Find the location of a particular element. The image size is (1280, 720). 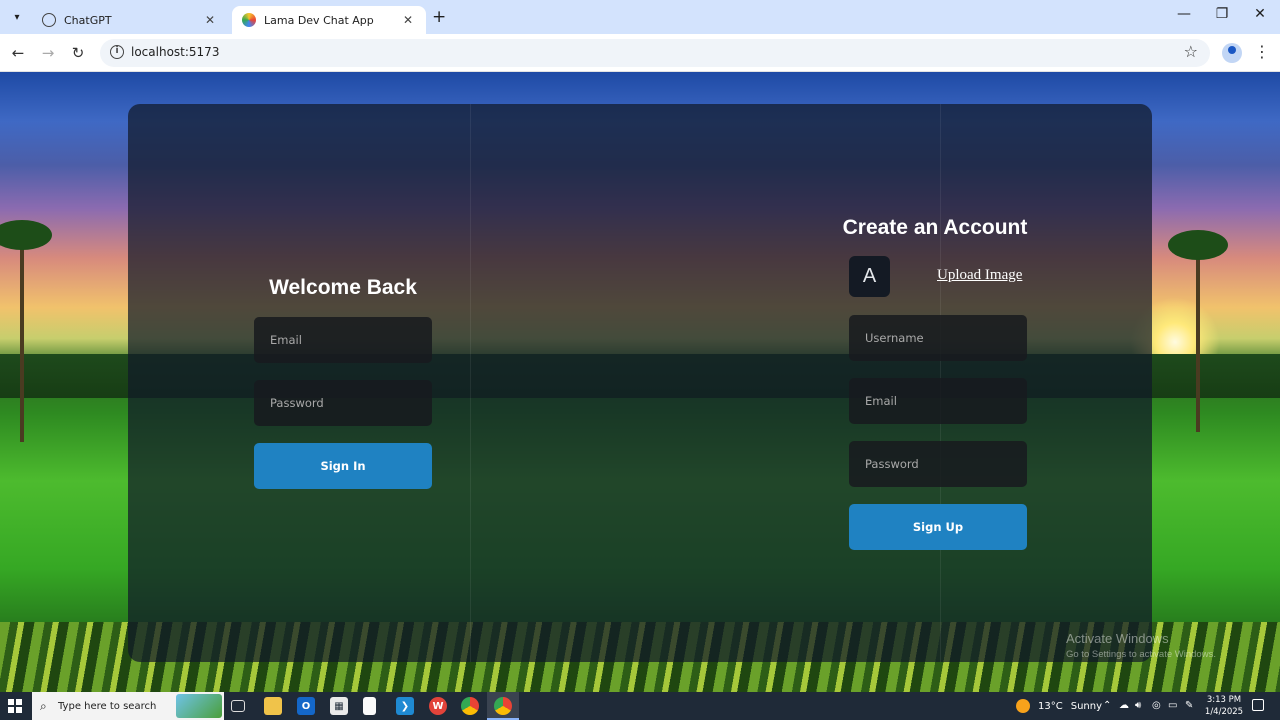

register-email-input is located at coordinates (938, 401).